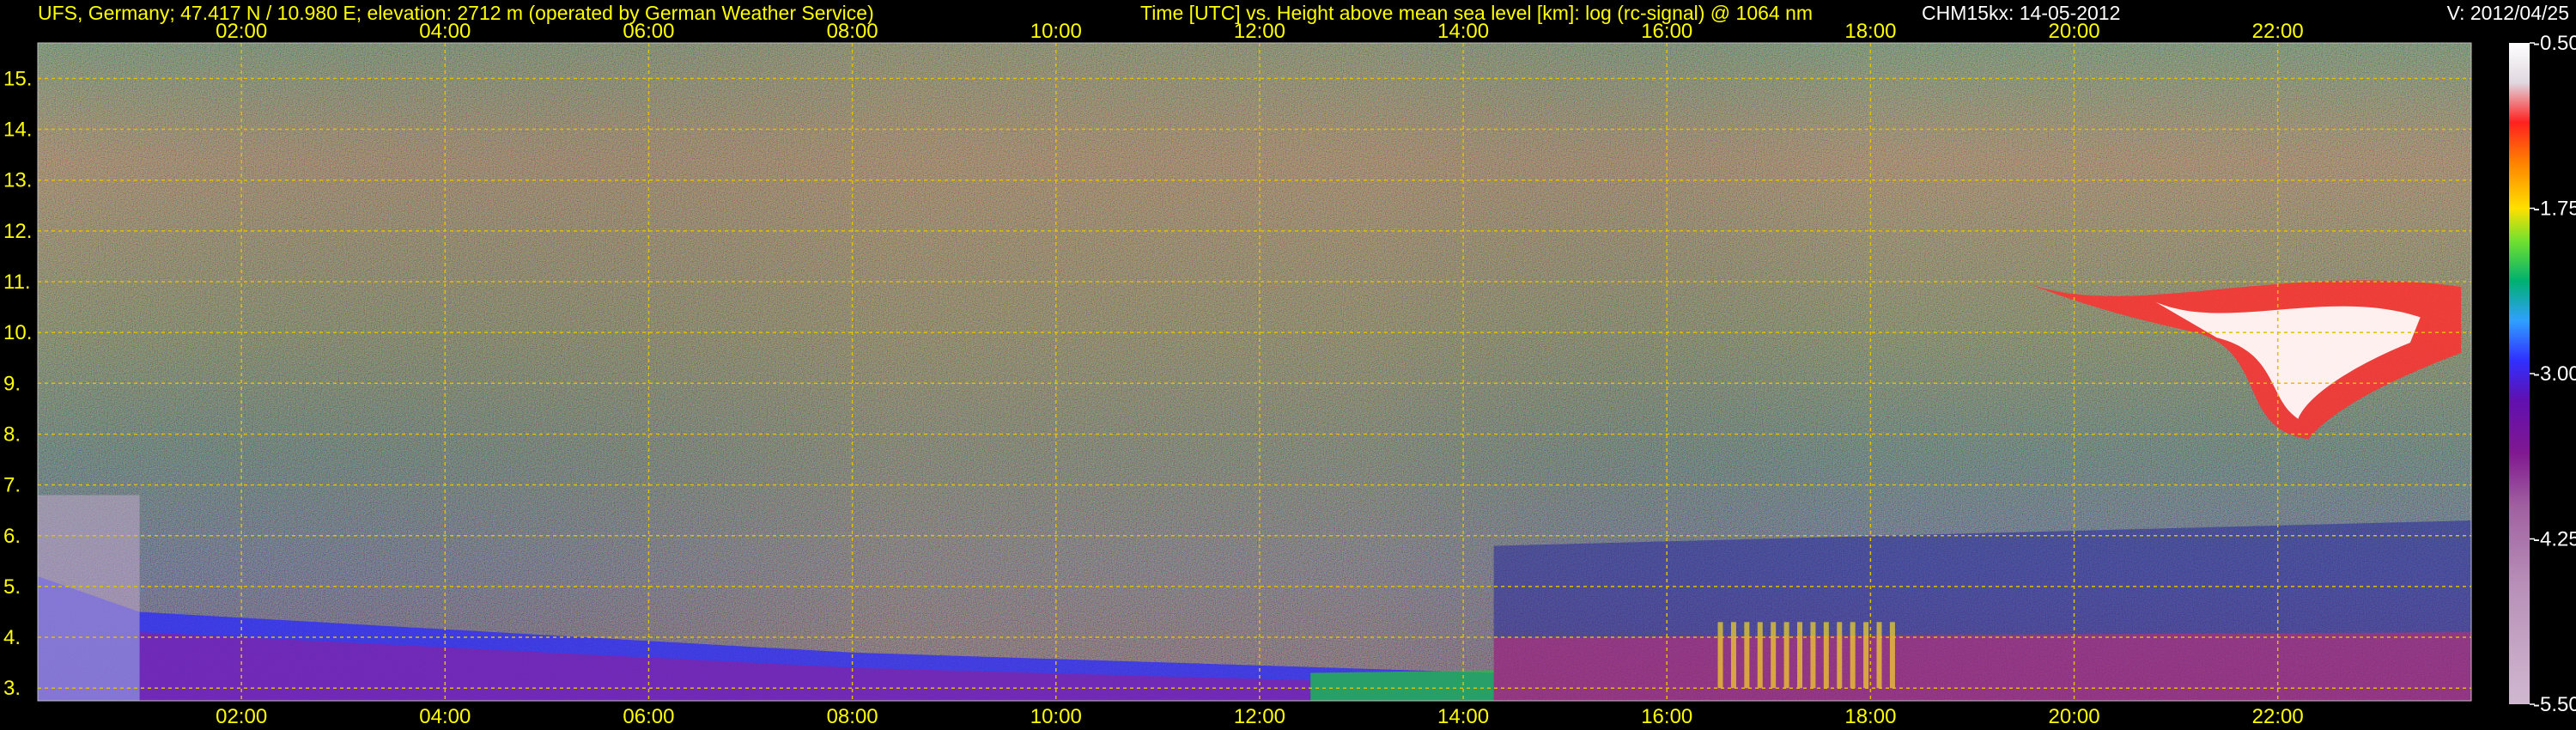 The width and height of the screenshot is (2576, 730). What do you see at coordinates (445, 716) in the screenshot?
I see `x-tick-label-bottom: 04:00` at bounding box center [445, 716].